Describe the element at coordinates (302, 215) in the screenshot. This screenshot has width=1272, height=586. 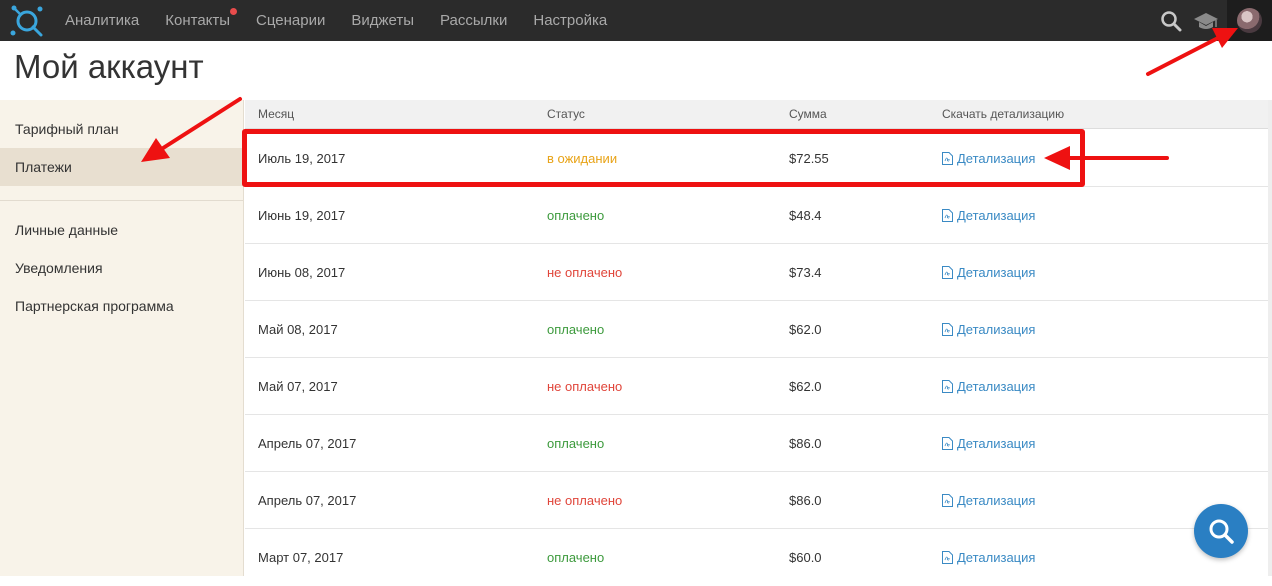
I see `month-cell: Июнь 19, 2017` at that location.